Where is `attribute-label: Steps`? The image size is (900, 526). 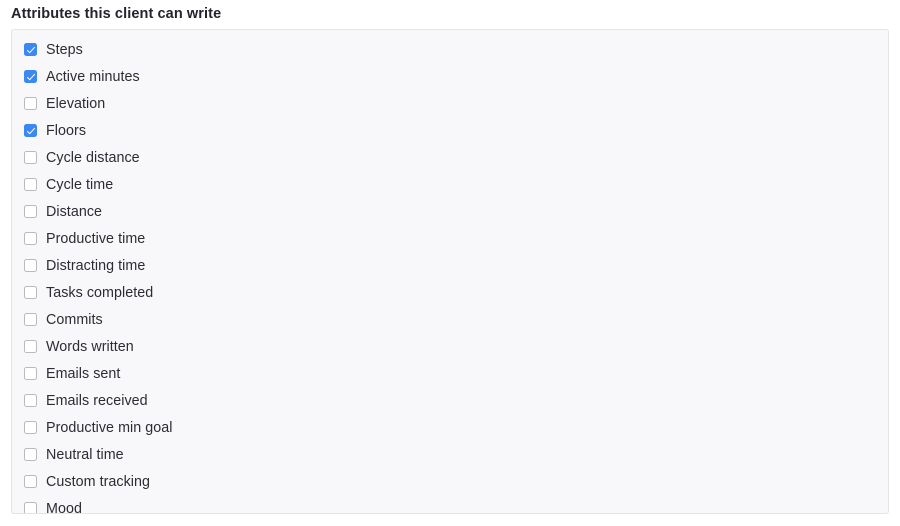 attribute-label: Steps is located at coordinates (64, 49).